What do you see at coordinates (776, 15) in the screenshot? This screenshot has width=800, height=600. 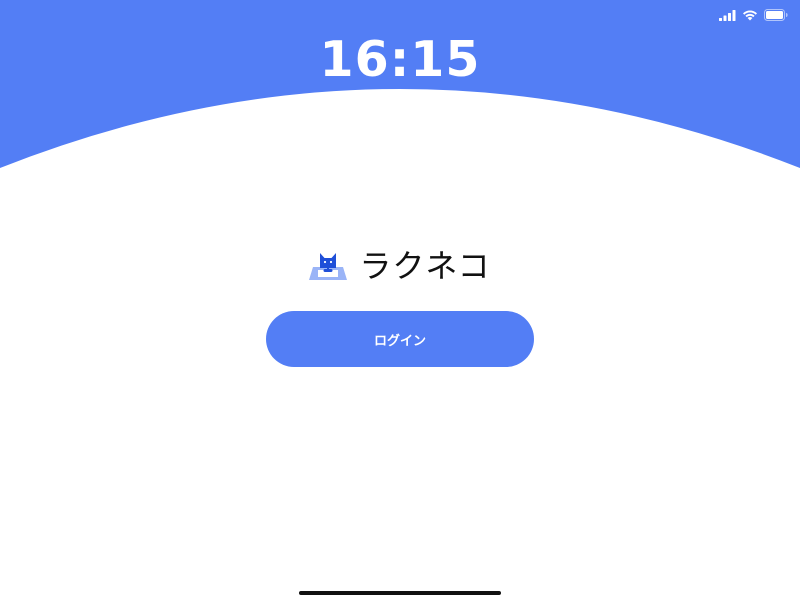 I see `battery-icon` at bounding box center [776, 15].